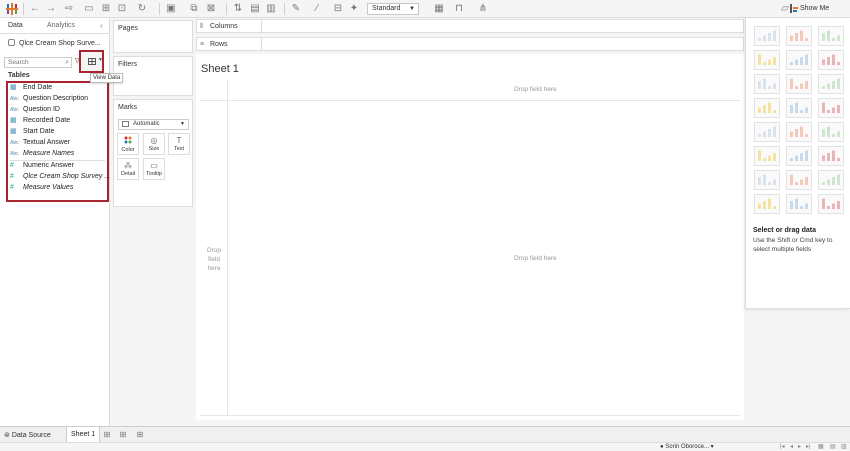 The height and width of the screenshot is (451, 850). What do you see at coordinates (831, 84) in the screenshot?
I see `side-by-side-bars-icon` at bounding box center [831, 84].